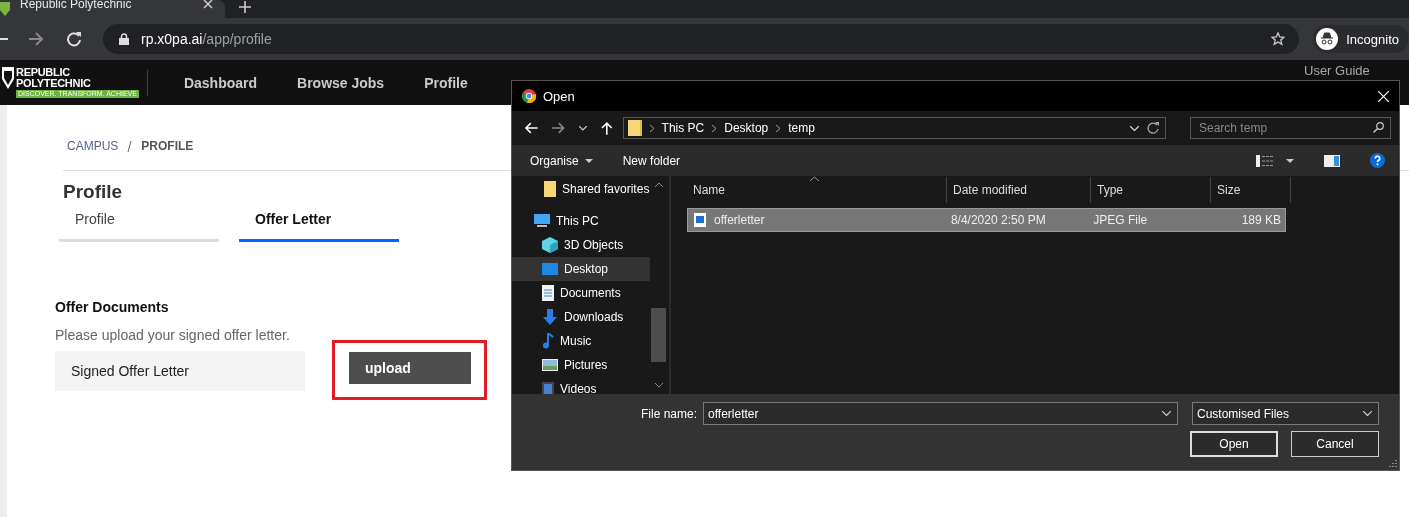  I want to click on url-text: rp.x0pa.ai/app/profile, so click(206, 39).